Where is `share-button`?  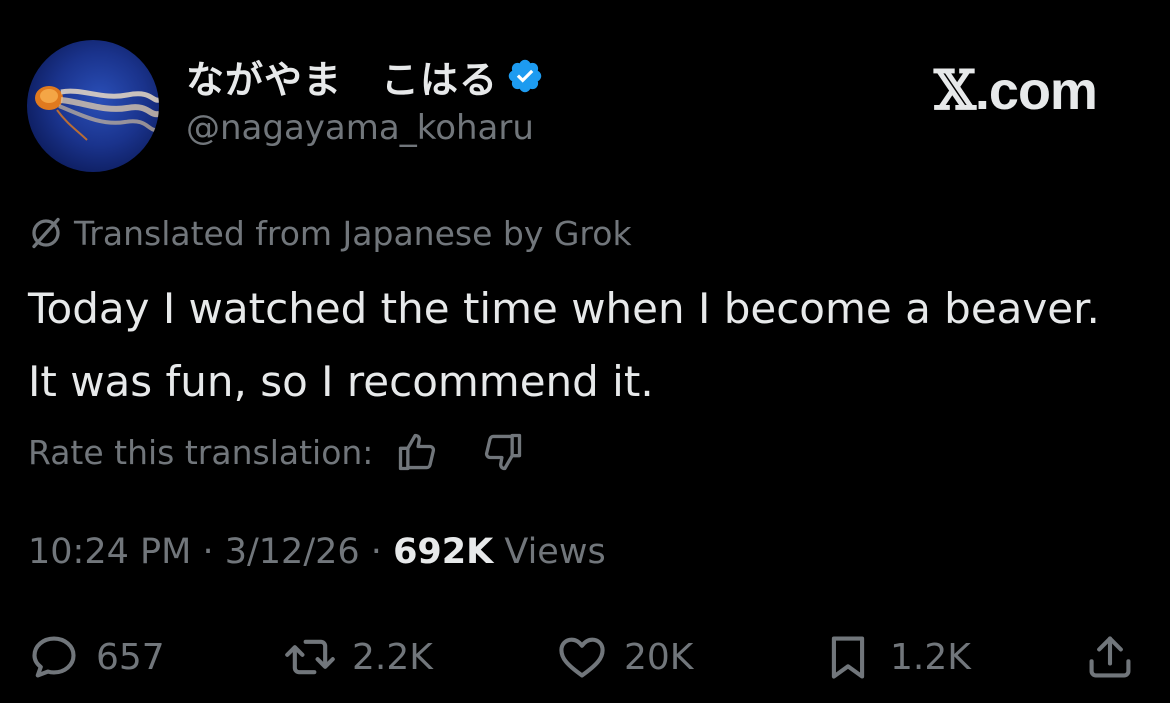 share-button is located at coordinates (1110, 657).